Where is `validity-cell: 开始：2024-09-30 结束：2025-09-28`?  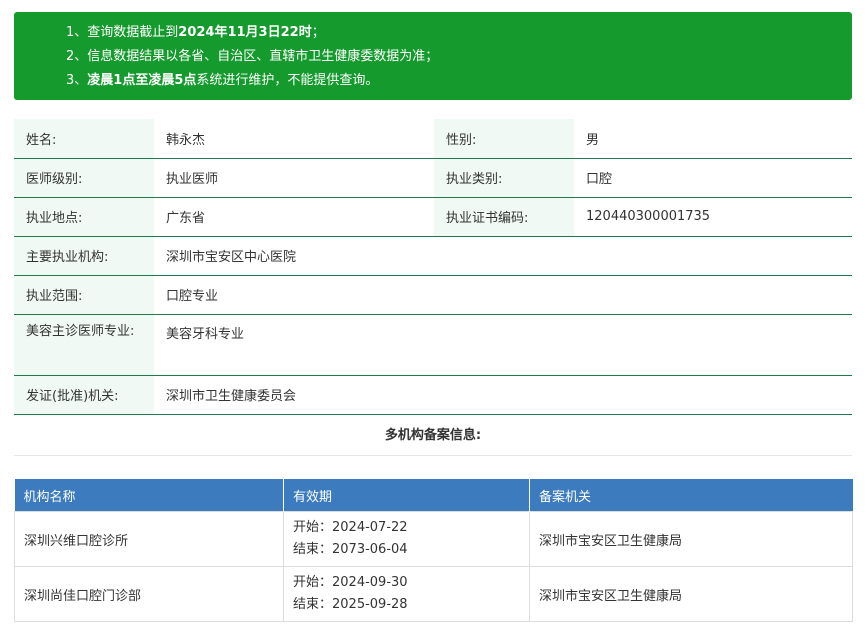
validity-cell: 开始：2024-09-30 结束：2025-09-28 is located at coordinates (406, 594).